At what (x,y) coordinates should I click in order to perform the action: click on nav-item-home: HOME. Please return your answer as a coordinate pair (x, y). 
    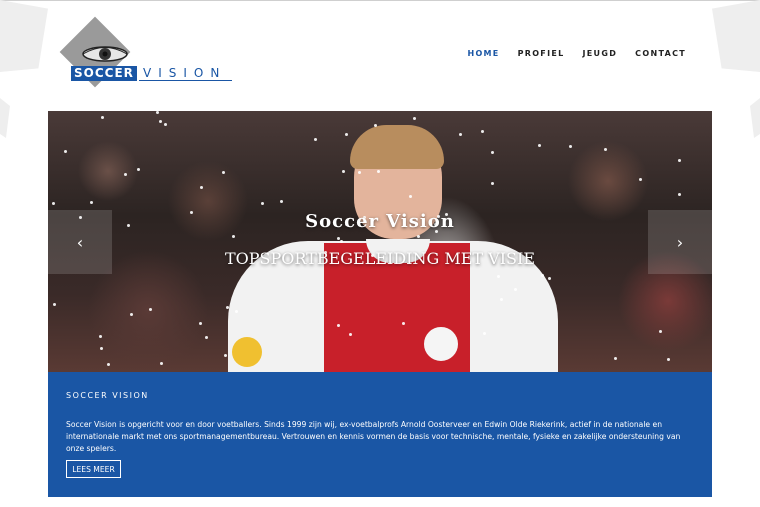
    Looking at the image, I should click on (483, 53).